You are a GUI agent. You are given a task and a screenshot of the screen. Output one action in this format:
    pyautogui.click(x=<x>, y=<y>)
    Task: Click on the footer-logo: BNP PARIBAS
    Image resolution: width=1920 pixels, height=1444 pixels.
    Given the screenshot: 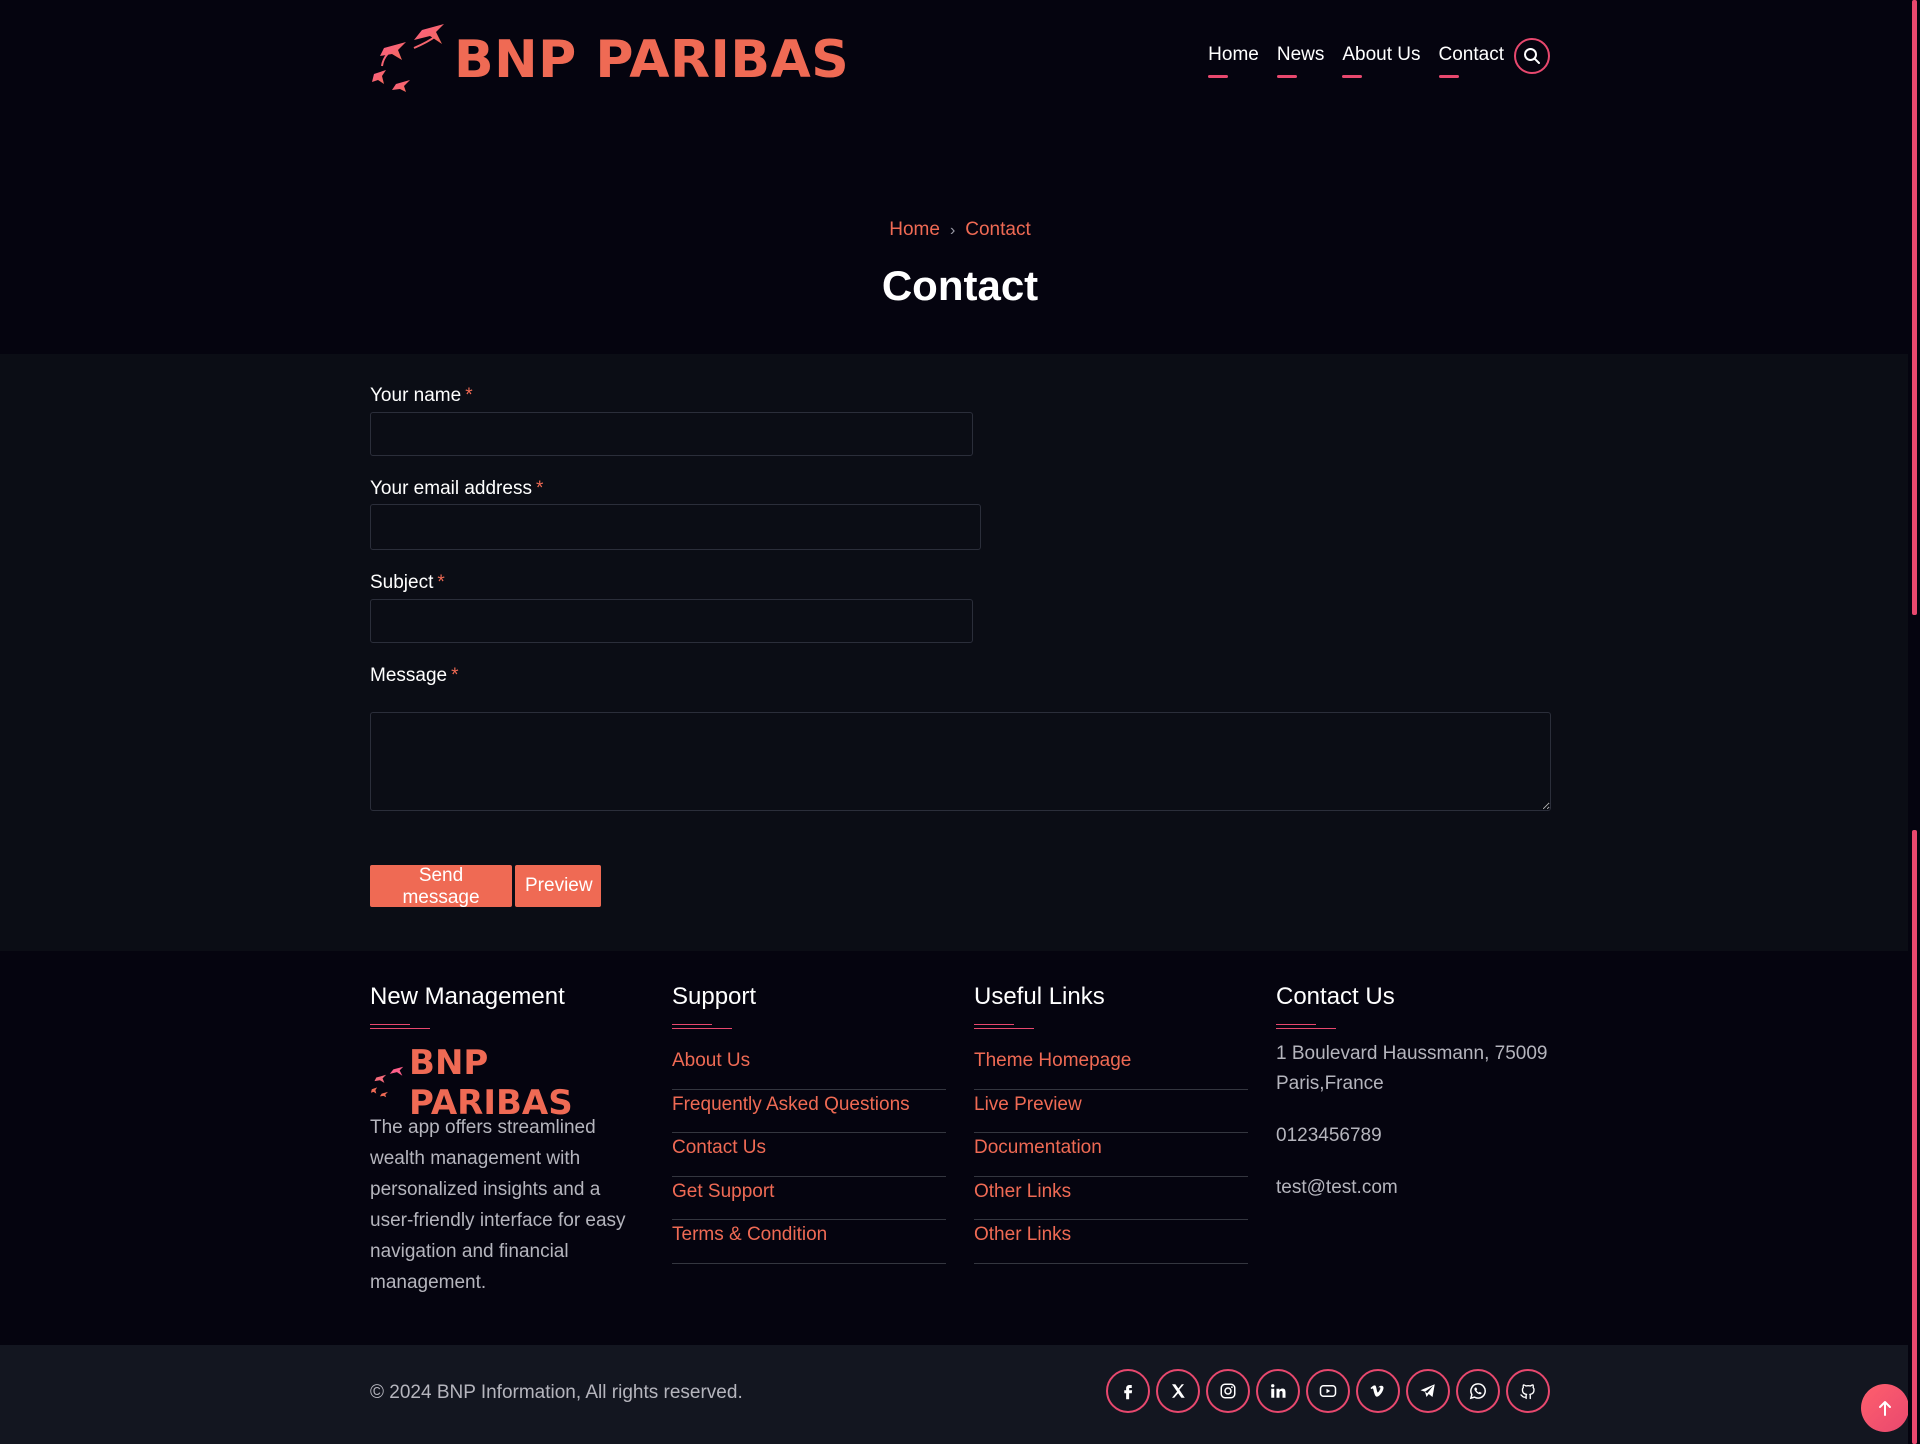 What is the action you would take?
    pyautogui.click(x=479, y=1082)
    